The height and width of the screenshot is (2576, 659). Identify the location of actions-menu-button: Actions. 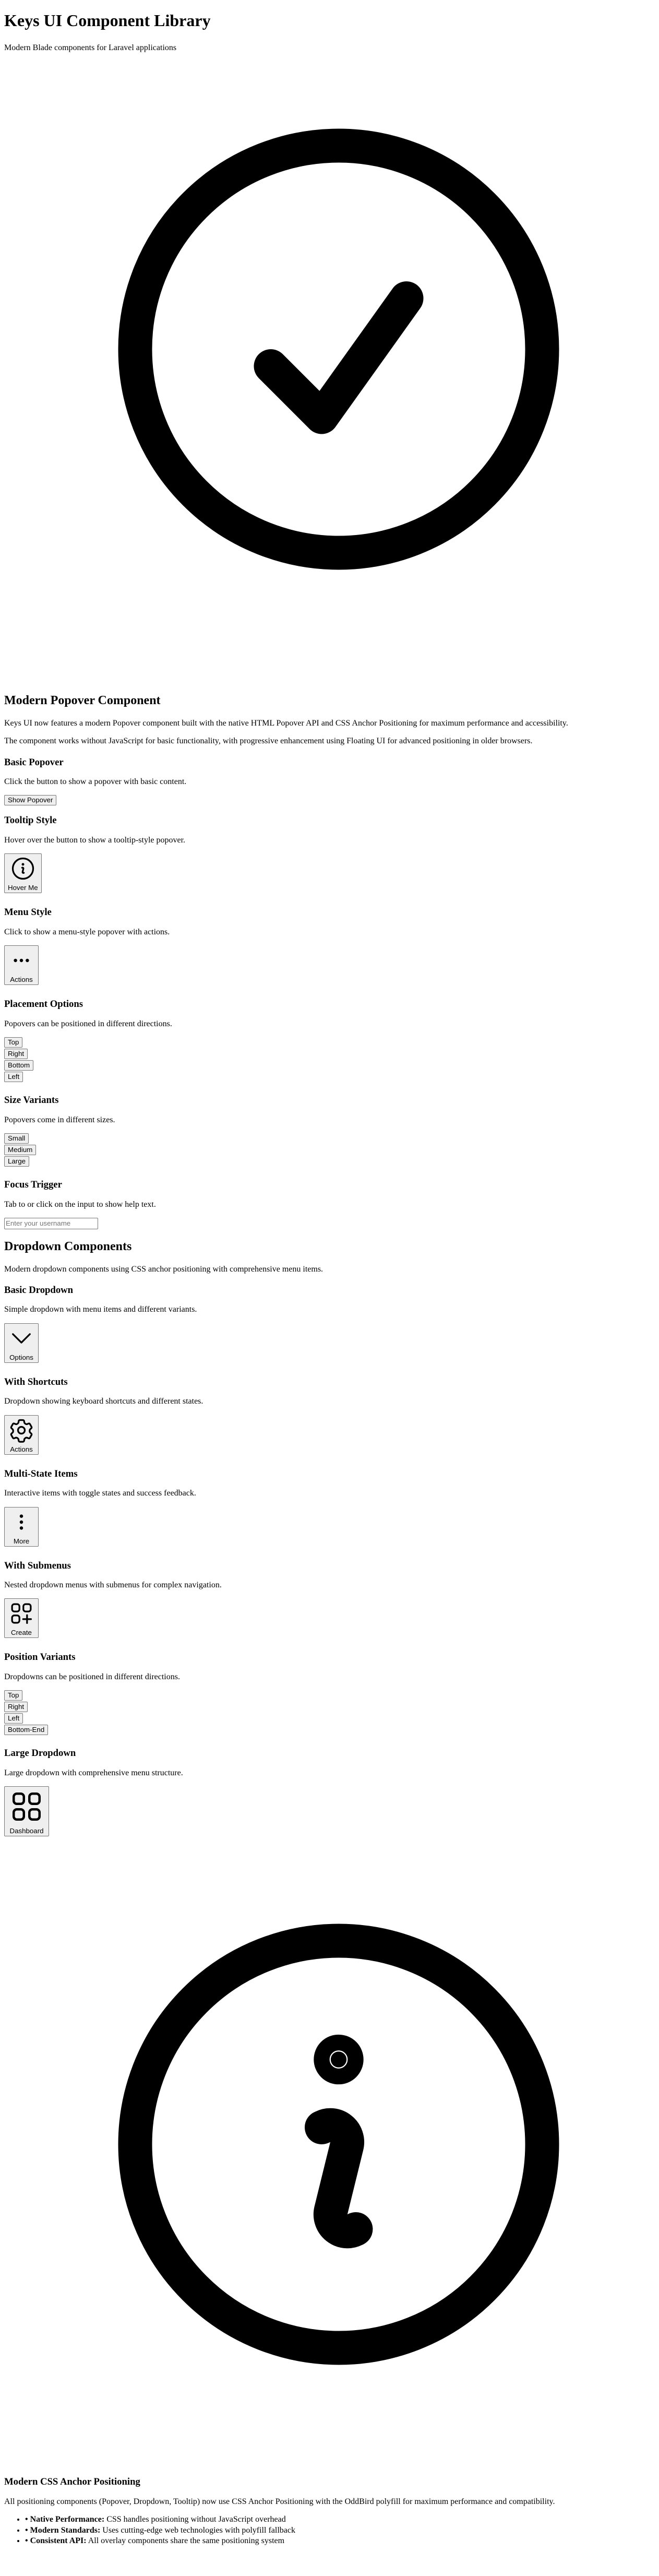
(22, 965).